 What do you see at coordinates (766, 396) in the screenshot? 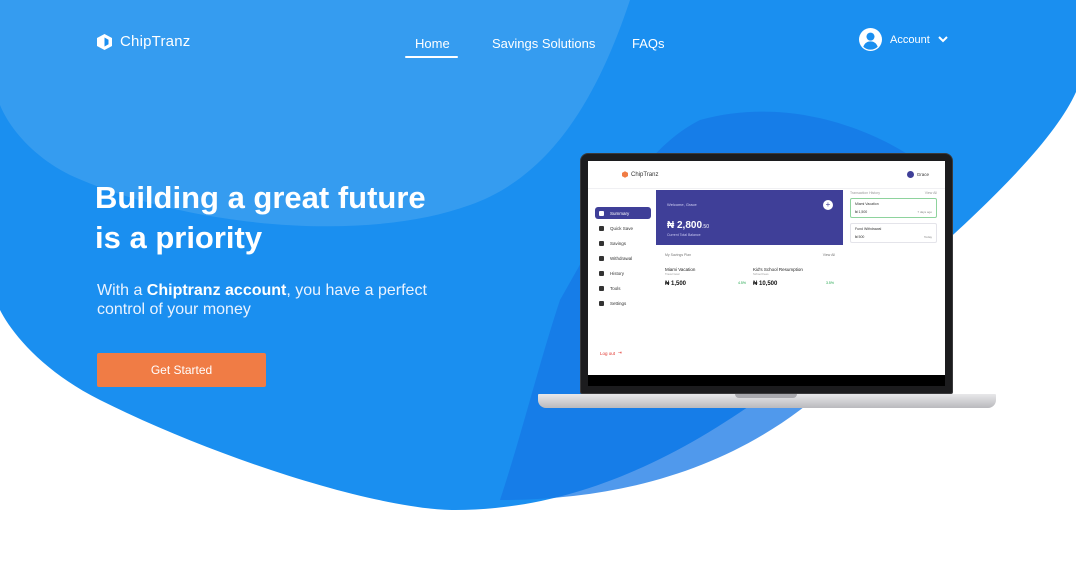
I see `laptop-notch` at bounding box center [766, 396].